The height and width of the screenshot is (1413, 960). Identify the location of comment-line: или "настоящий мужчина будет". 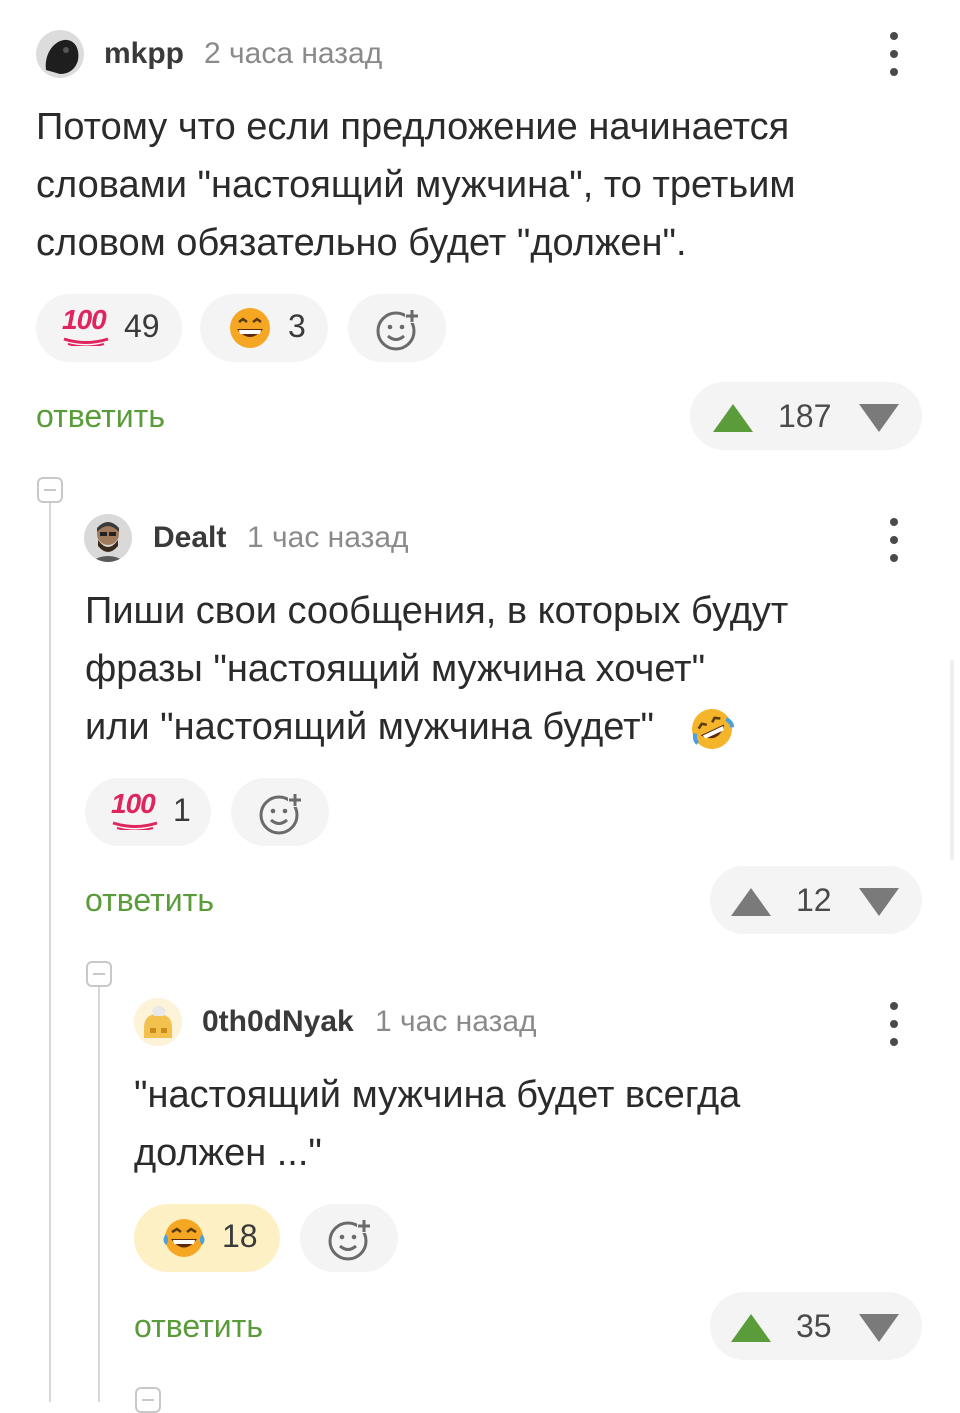
(436, 727).